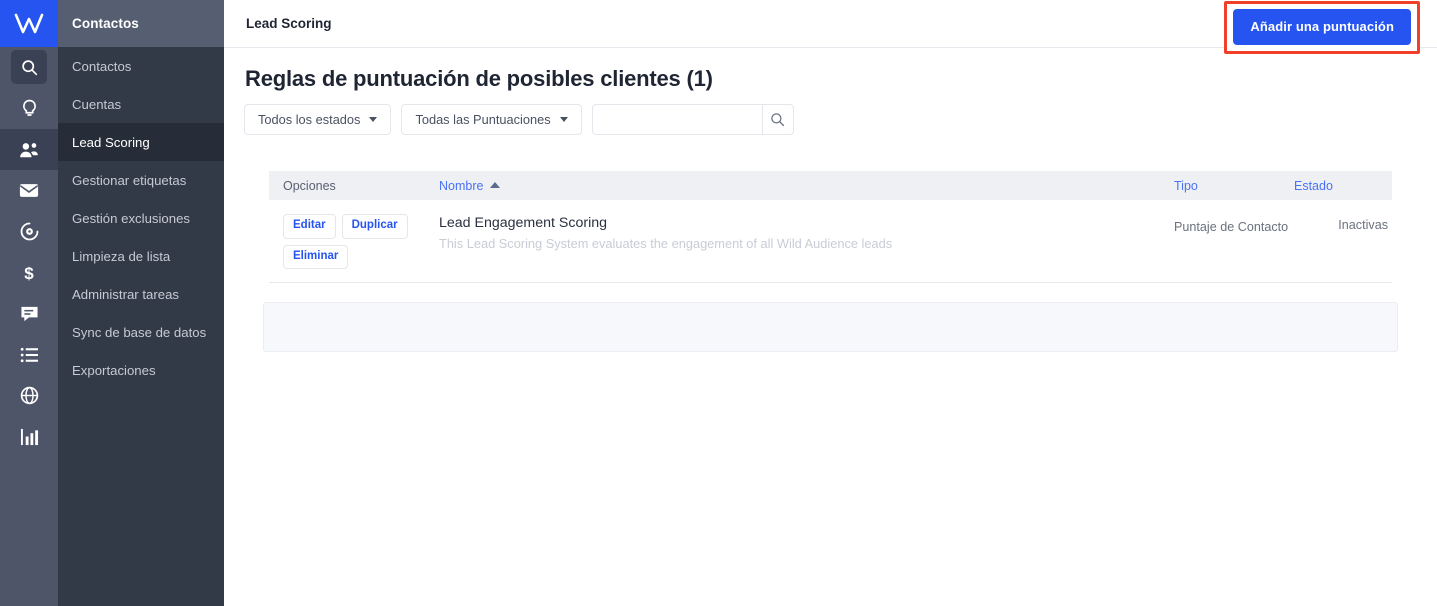  Describe the element at coordinates (309, 185) in the screenshot. I see `column-header-options: Opciones` at that location.